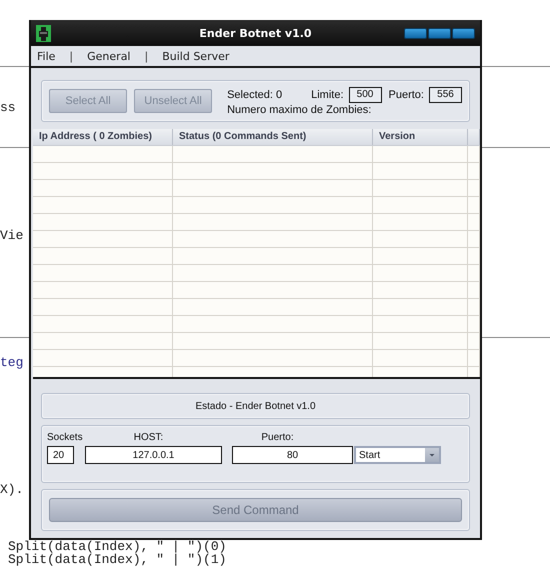 The image size is (550, 571). What do you see at coordinates (292, 455) in the screenshot?
I see `port-field: 80` at bounding box center [292, 455].